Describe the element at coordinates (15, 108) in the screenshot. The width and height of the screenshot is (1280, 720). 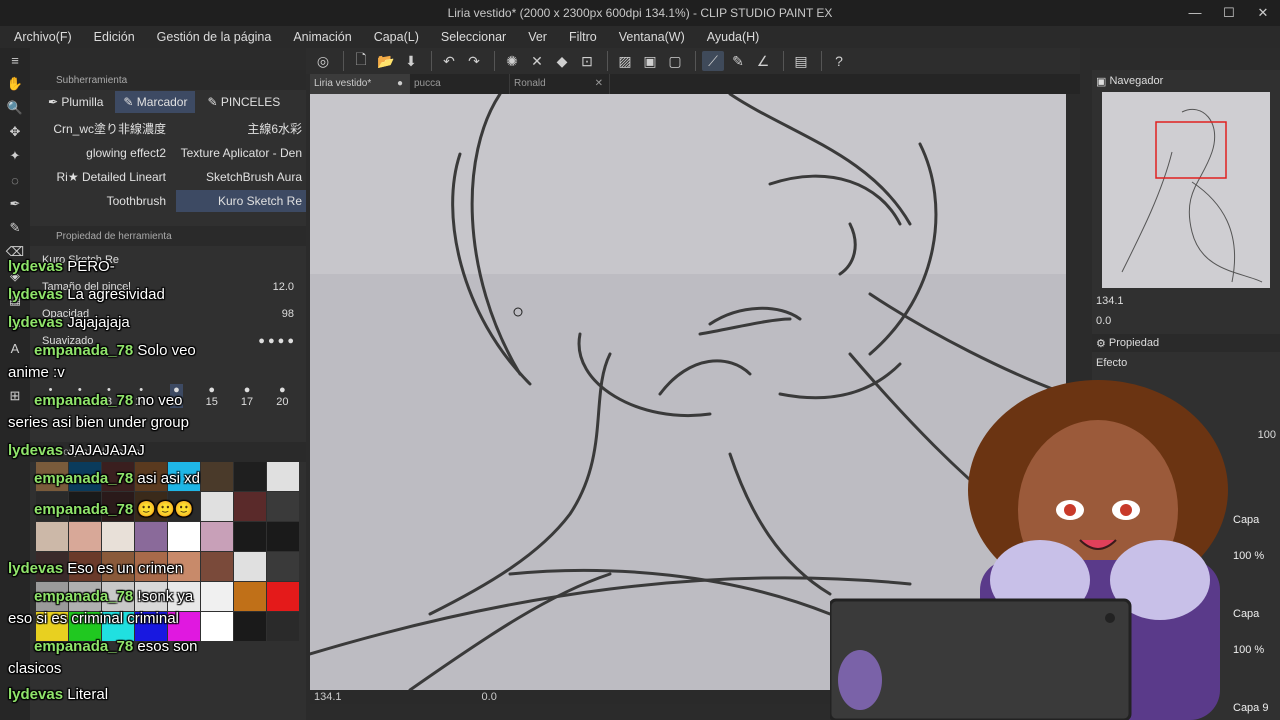
I see `zoom-icon: 🔍` at that location.